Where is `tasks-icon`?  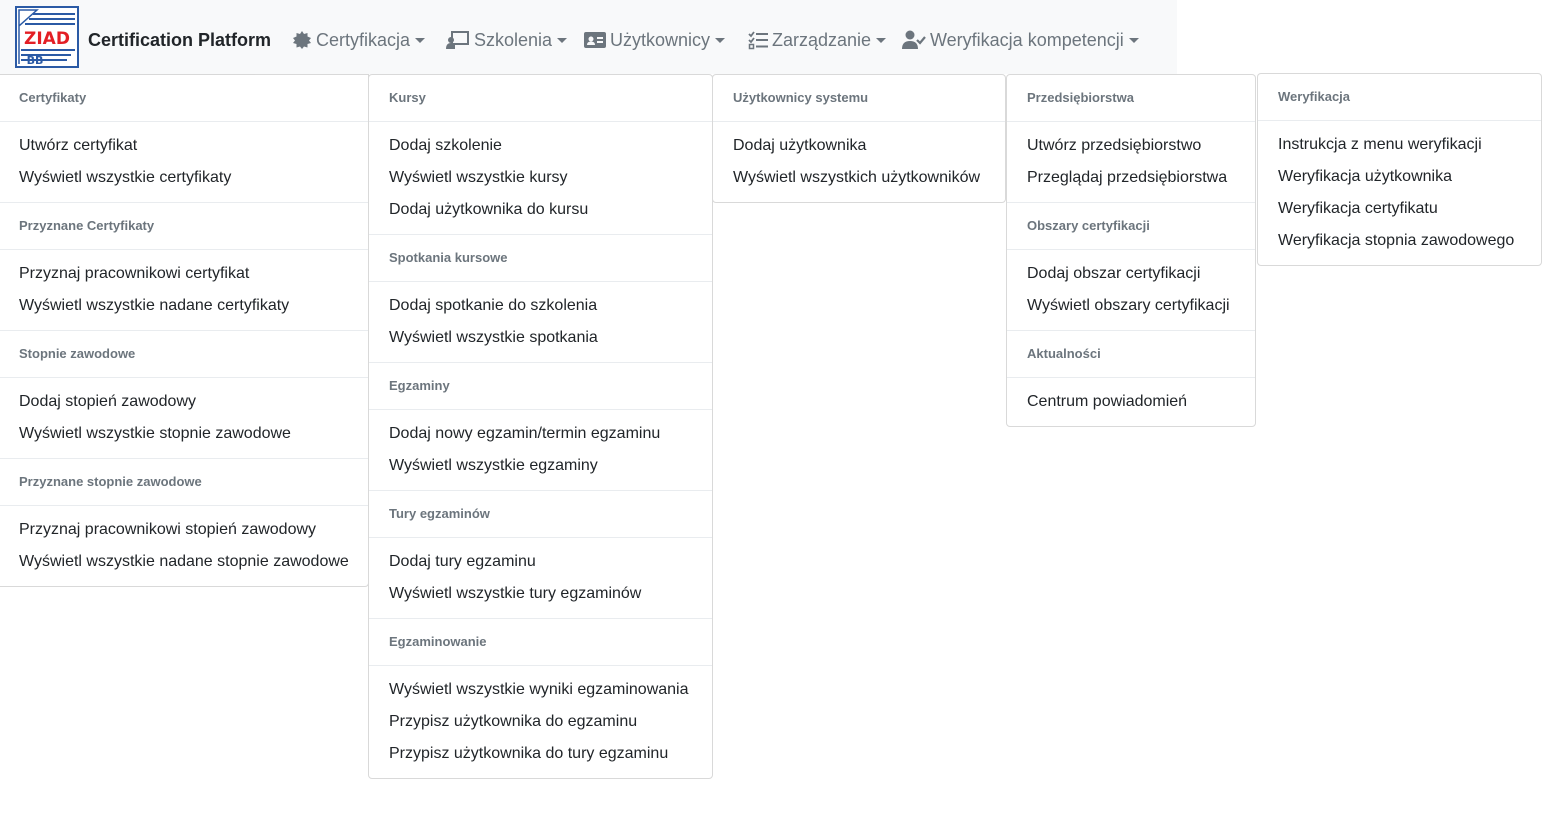
tasks-icon is located at coordinates (758, 40).